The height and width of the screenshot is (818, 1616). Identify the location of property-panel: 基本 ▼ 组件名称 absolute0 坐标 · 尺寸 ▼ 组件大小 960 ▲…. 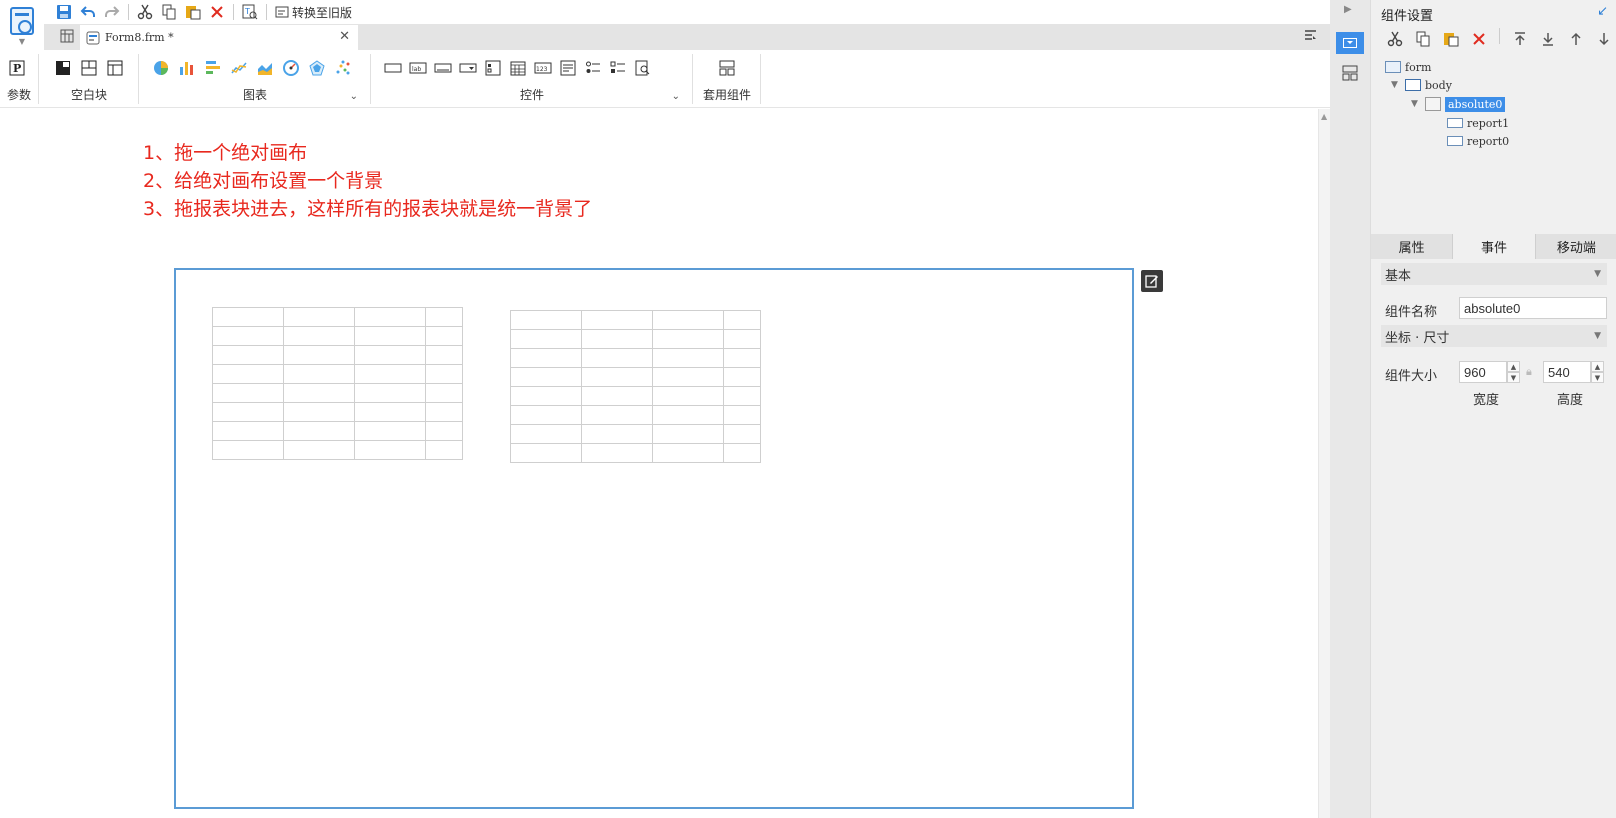
(1493, 538).